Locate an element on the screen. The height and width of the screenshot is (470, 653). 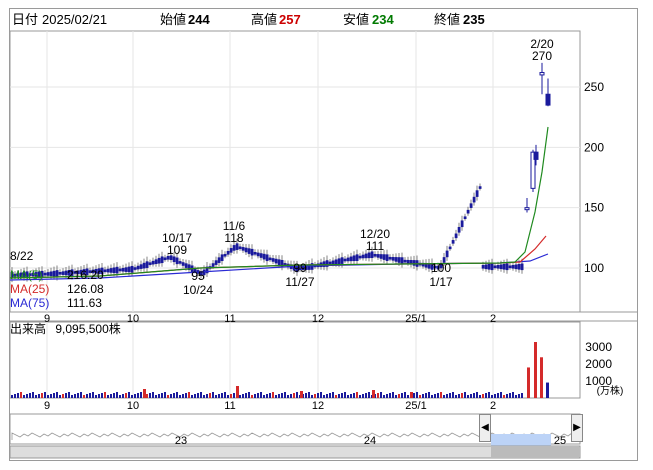
volume-label: 出来高 is located at coordinates (28, 329).